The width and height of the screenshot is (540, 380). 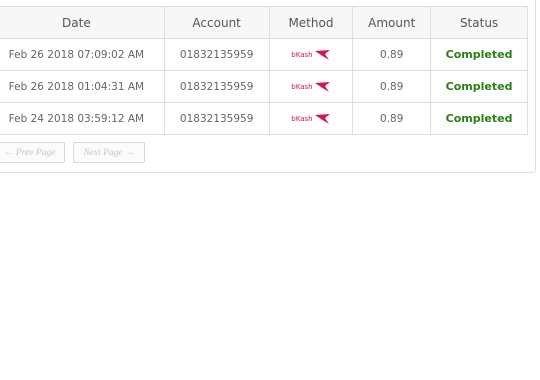 I want to click on cell-date: Feb 26 2018 07:09:02 AM, so click(x=82, y=54).